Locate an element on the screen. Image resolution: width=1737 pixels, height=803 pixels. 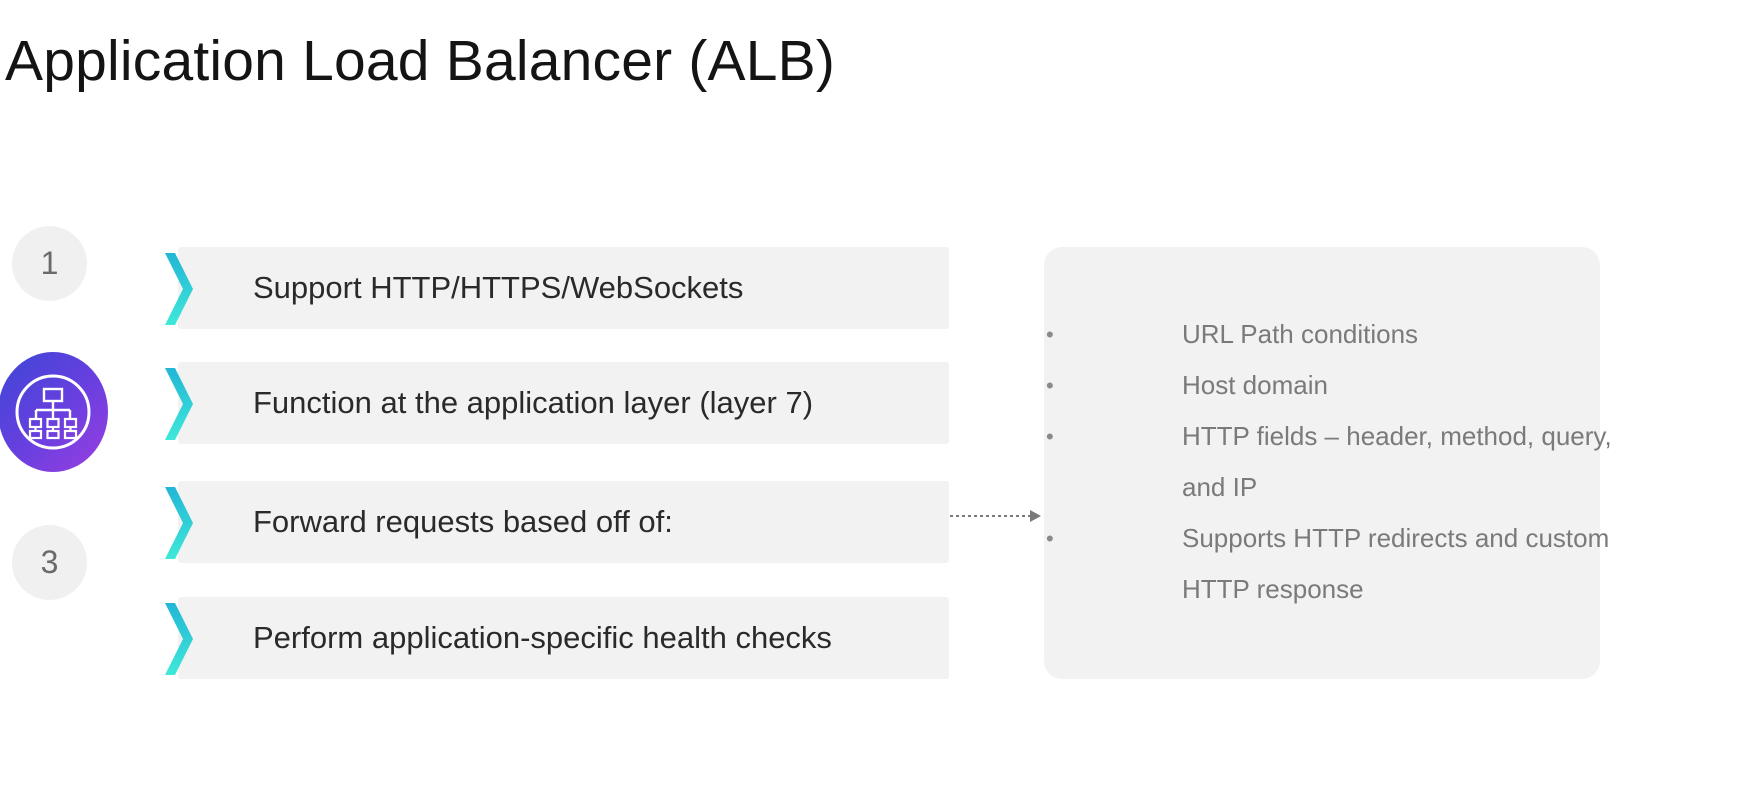
feature-text: Support HTTP/HTTPS/WebSockets is located at coordinates (498, 287).